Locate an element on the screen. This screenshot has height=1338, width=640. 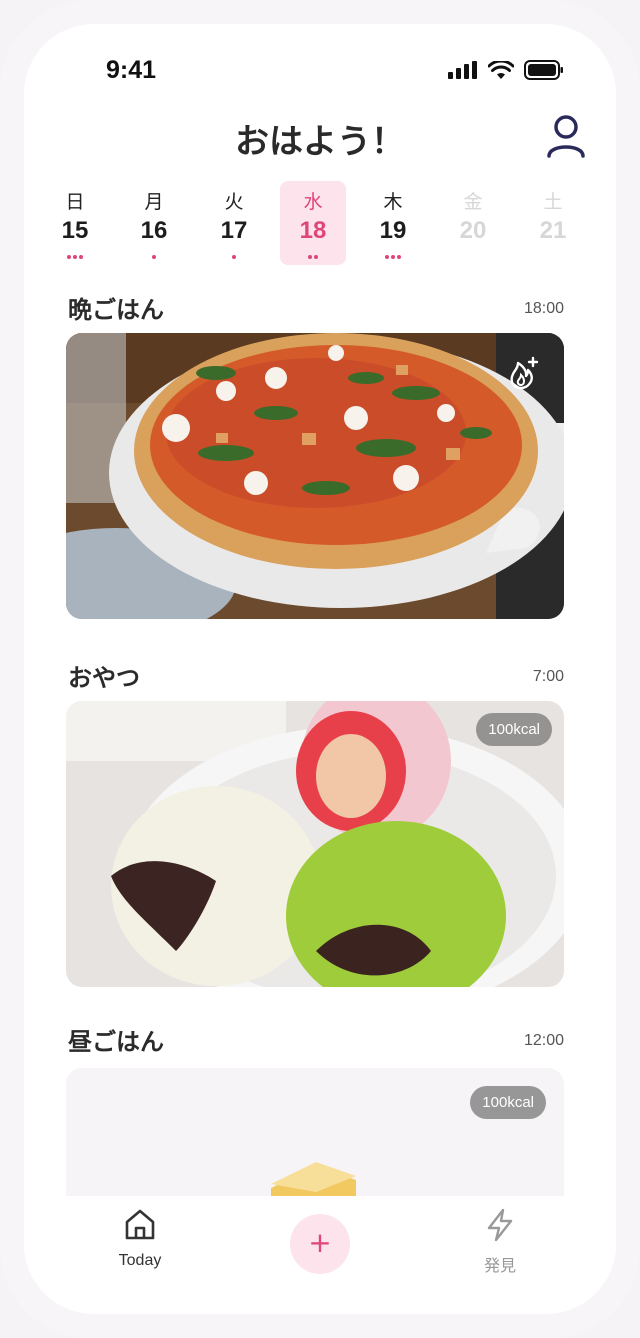
day-wed: 水 18 is located at coordinates (313, 223).